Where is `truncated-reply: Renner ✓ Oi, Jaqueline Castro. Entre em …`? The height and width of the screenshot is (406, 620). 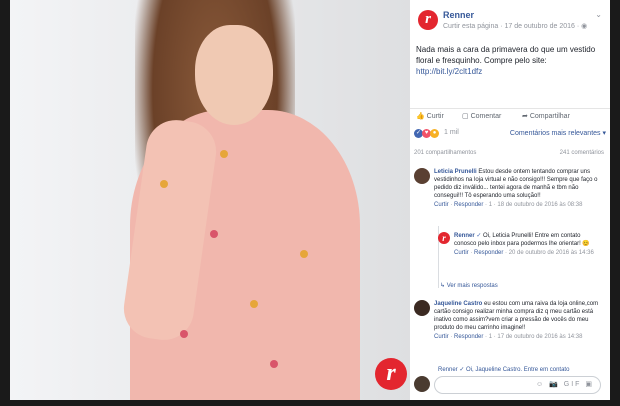 truncated-reply: Renner ✓ Oi, Jaqueline Castro. Entre em … is located at coordinates (504, 370).